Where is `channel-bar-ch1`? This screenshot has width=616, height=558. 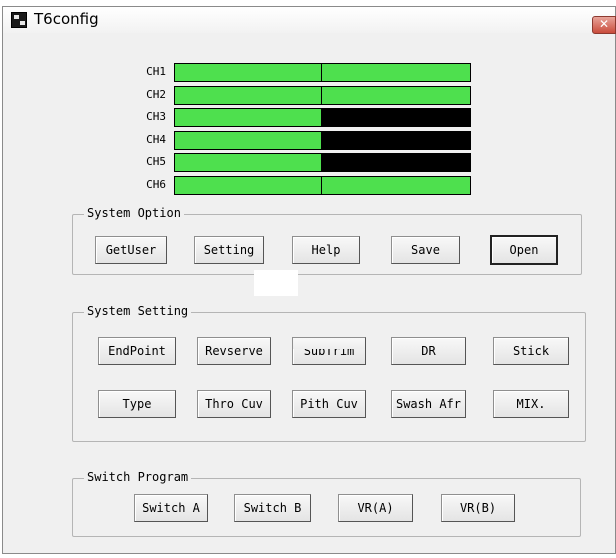
channel-bar-ch1 is located at coordinates (322, 72).